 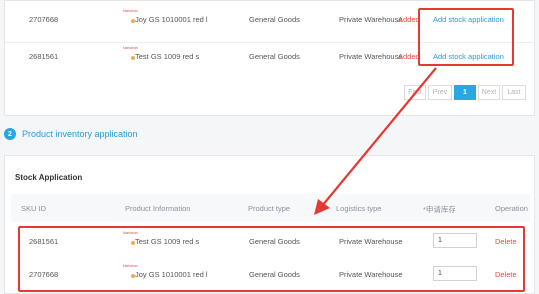 I want to click on section-heading: 2 Product inventory application, so click(x=71, y=134).